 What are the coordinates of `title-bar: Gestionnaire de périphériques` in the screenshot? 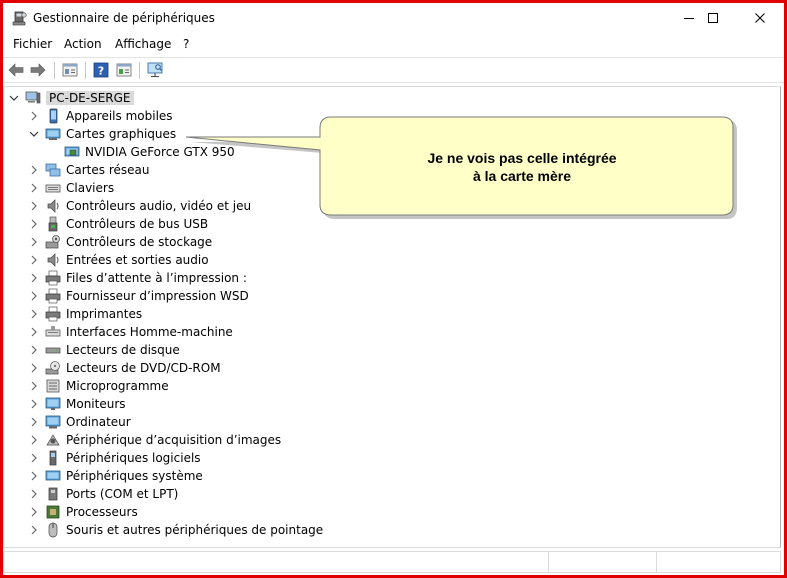 It's located at (393, 18).